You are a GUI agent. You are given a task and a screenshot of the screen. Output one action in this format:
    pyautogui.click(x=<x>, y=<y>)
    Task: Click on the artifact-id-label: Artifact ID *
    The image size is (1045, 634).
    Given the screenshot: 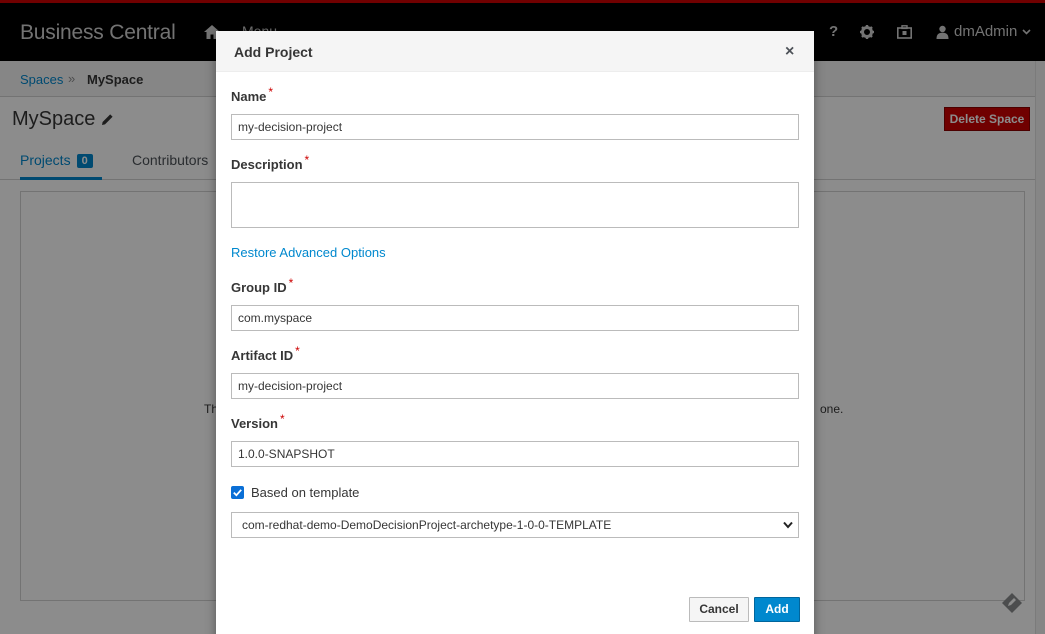 What is the action you would take?
    pyautogui.click(x=265, y=353)
    